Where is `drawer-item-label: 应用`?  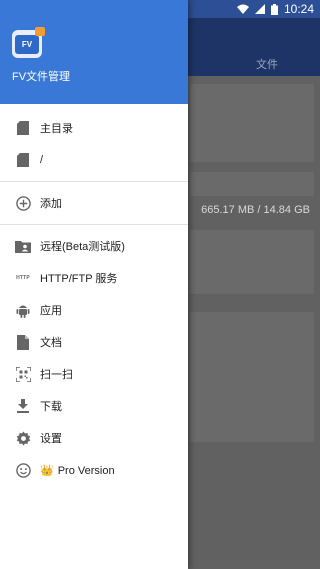 drawer-item-label: 应用 is located at coordinates (51, 311).